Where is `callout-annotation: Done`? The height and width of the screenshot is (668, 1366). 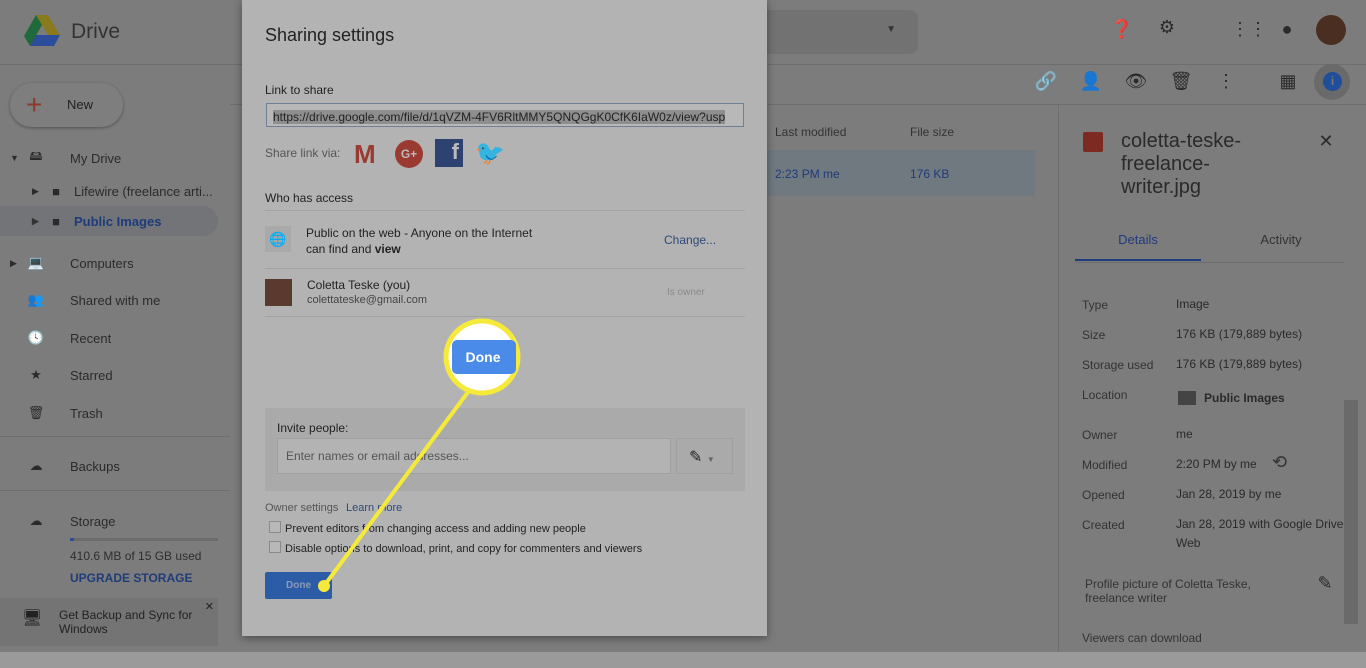
callout-annotation: Done is located at coordinates (419, 455).